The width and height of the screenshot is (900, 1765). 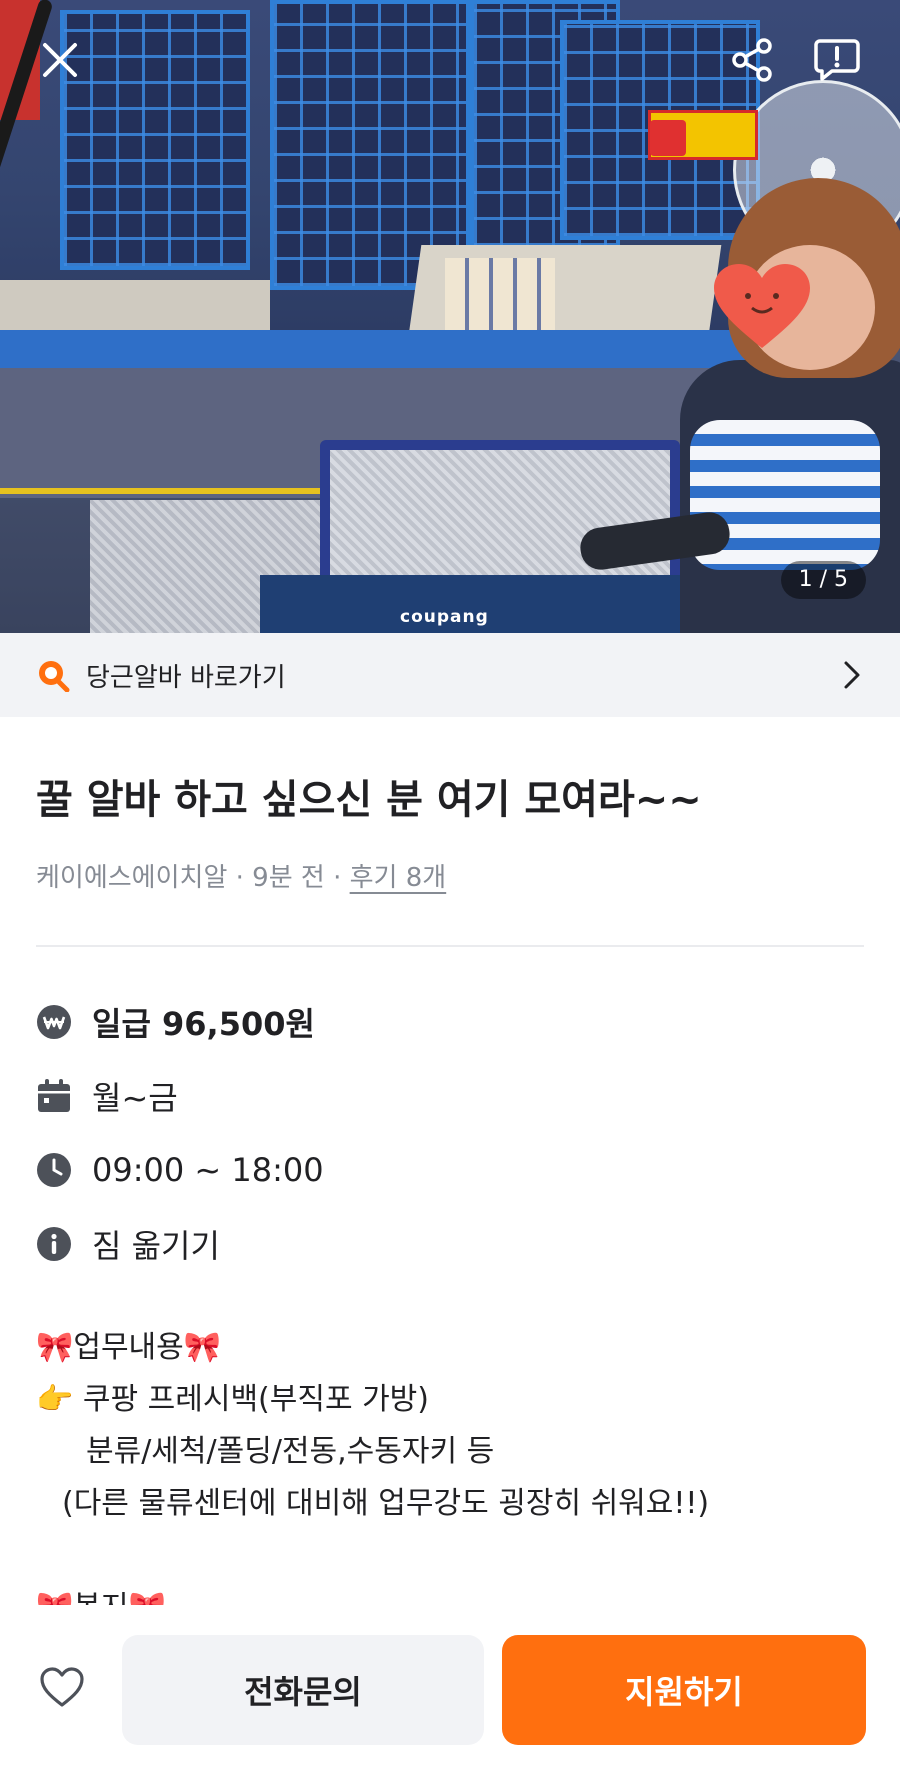 What do you see at coordinates (54, 1022) in the screenshot?
I see `won-coin-icon` at bounding box center [54, 1022].